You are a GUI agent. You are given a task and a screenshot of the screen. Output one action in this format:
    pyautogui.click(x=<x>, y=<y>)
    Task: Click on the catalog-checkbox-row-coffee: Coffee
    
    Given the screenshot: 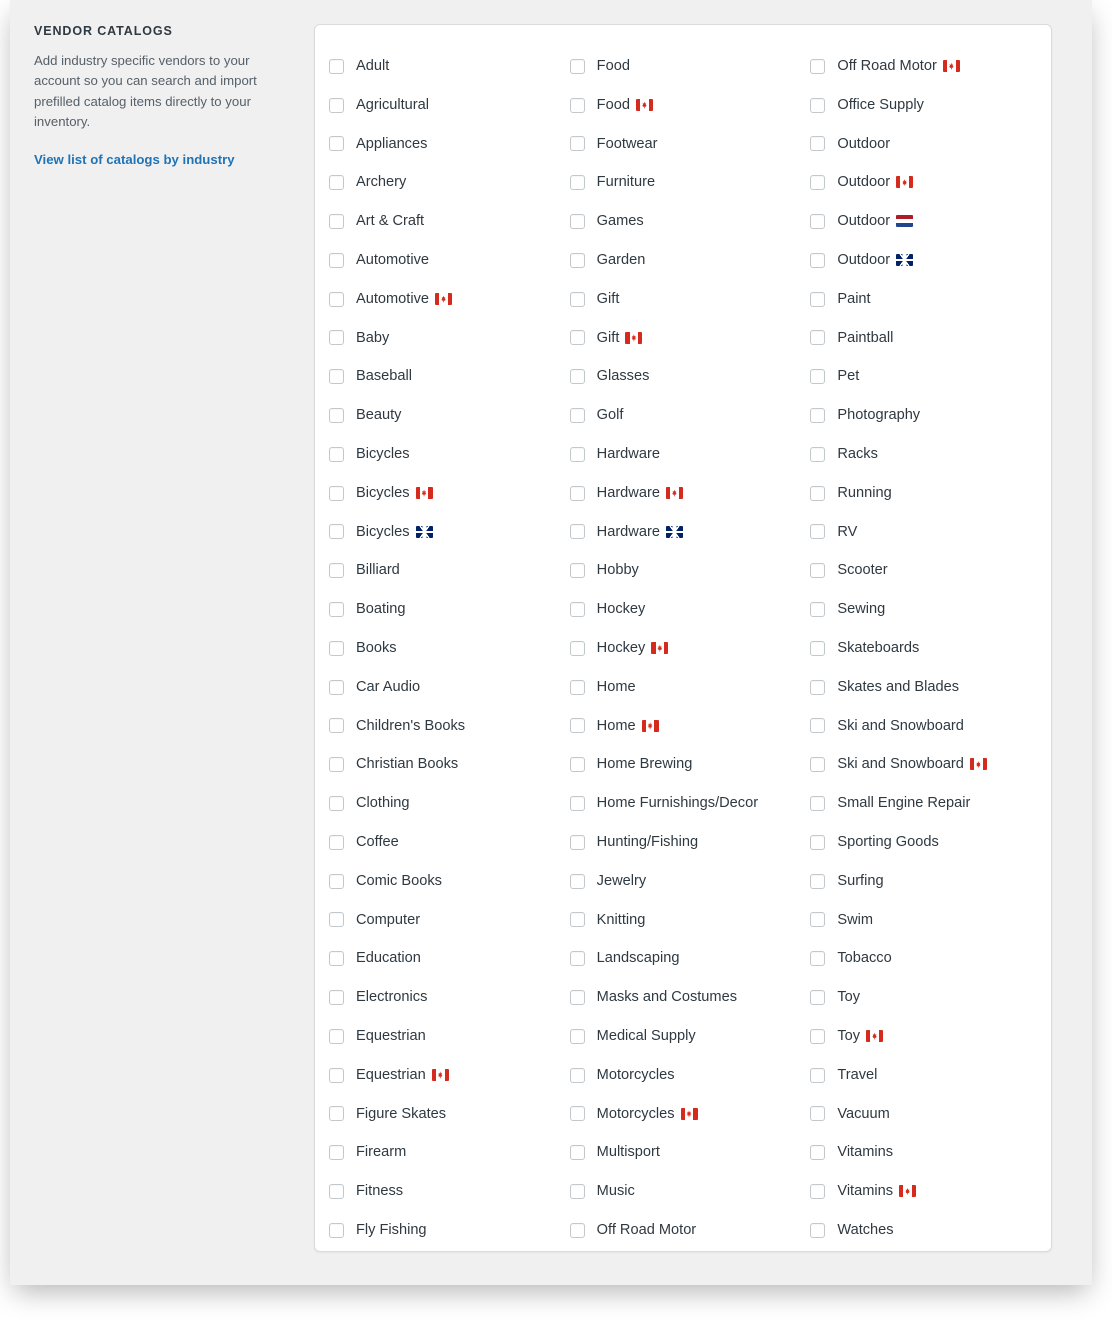 What is the action you would take?
    pyautogui.click(x=449, y=842)
    